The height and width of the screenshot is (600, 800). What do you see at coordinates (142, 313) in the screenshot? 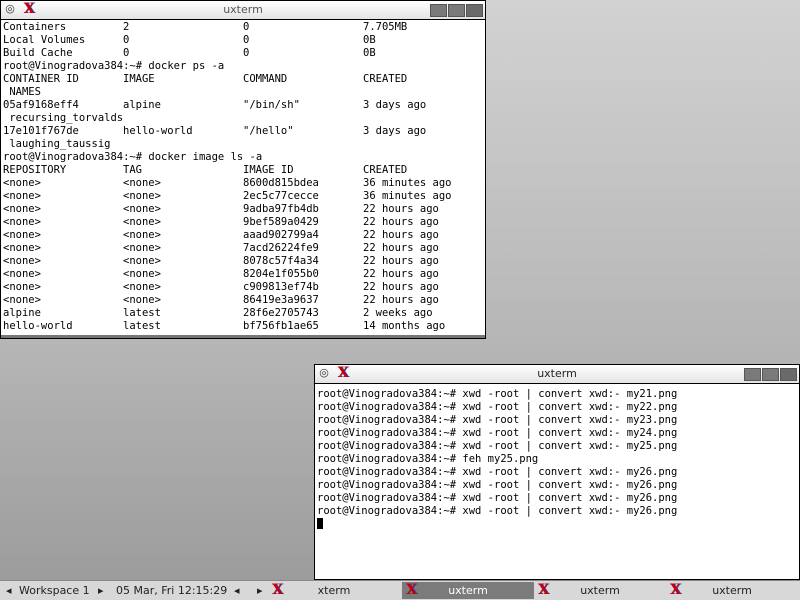
I see `terminal-cell: latest` at bounding box center [142, 313].